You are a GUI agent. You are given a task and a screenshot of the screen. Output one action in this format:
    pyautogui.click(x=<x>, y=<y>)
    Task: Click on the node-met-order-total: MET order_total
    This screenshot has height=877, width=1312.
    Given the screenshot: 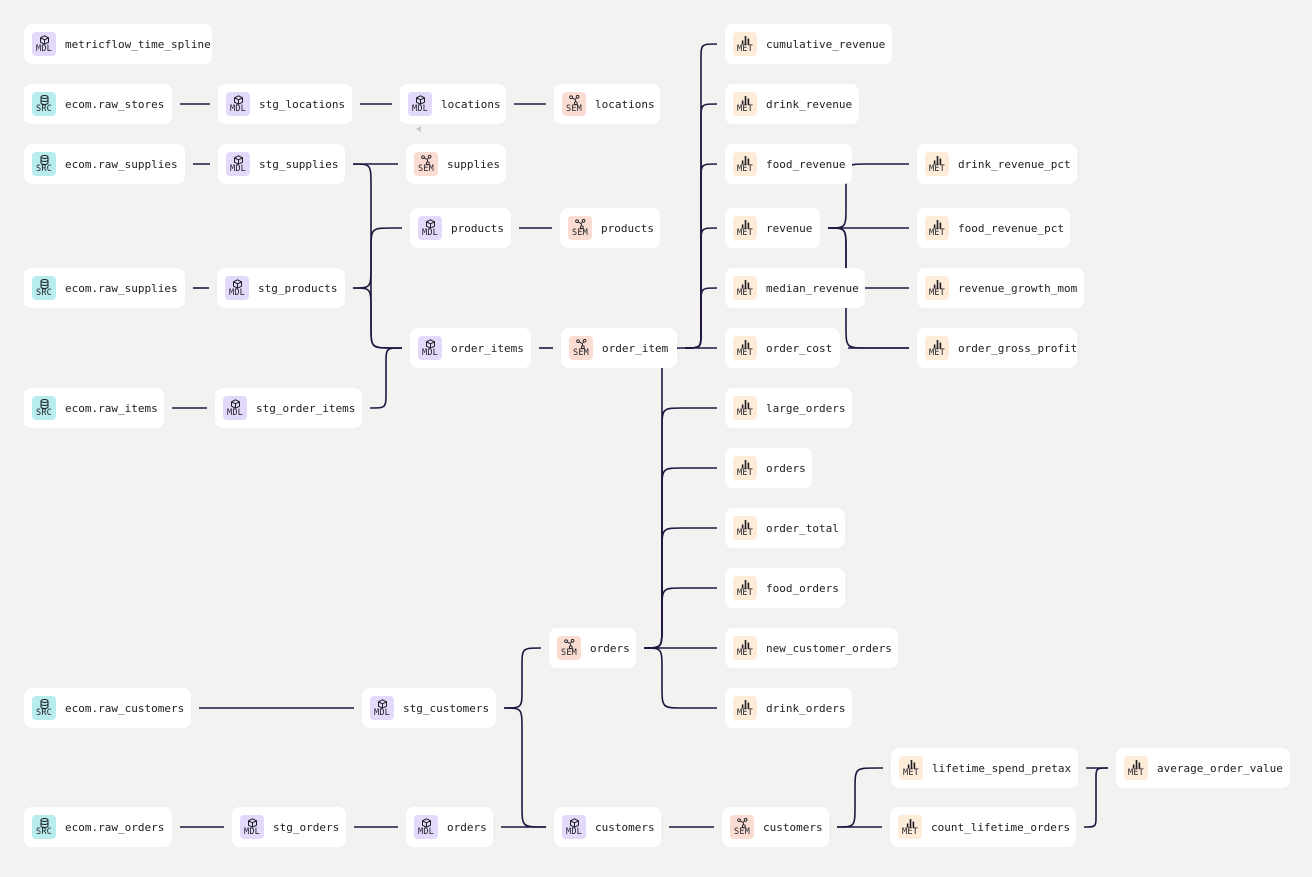 What is the action you would take?
    pyautogui.click(x=785, y=528)
    